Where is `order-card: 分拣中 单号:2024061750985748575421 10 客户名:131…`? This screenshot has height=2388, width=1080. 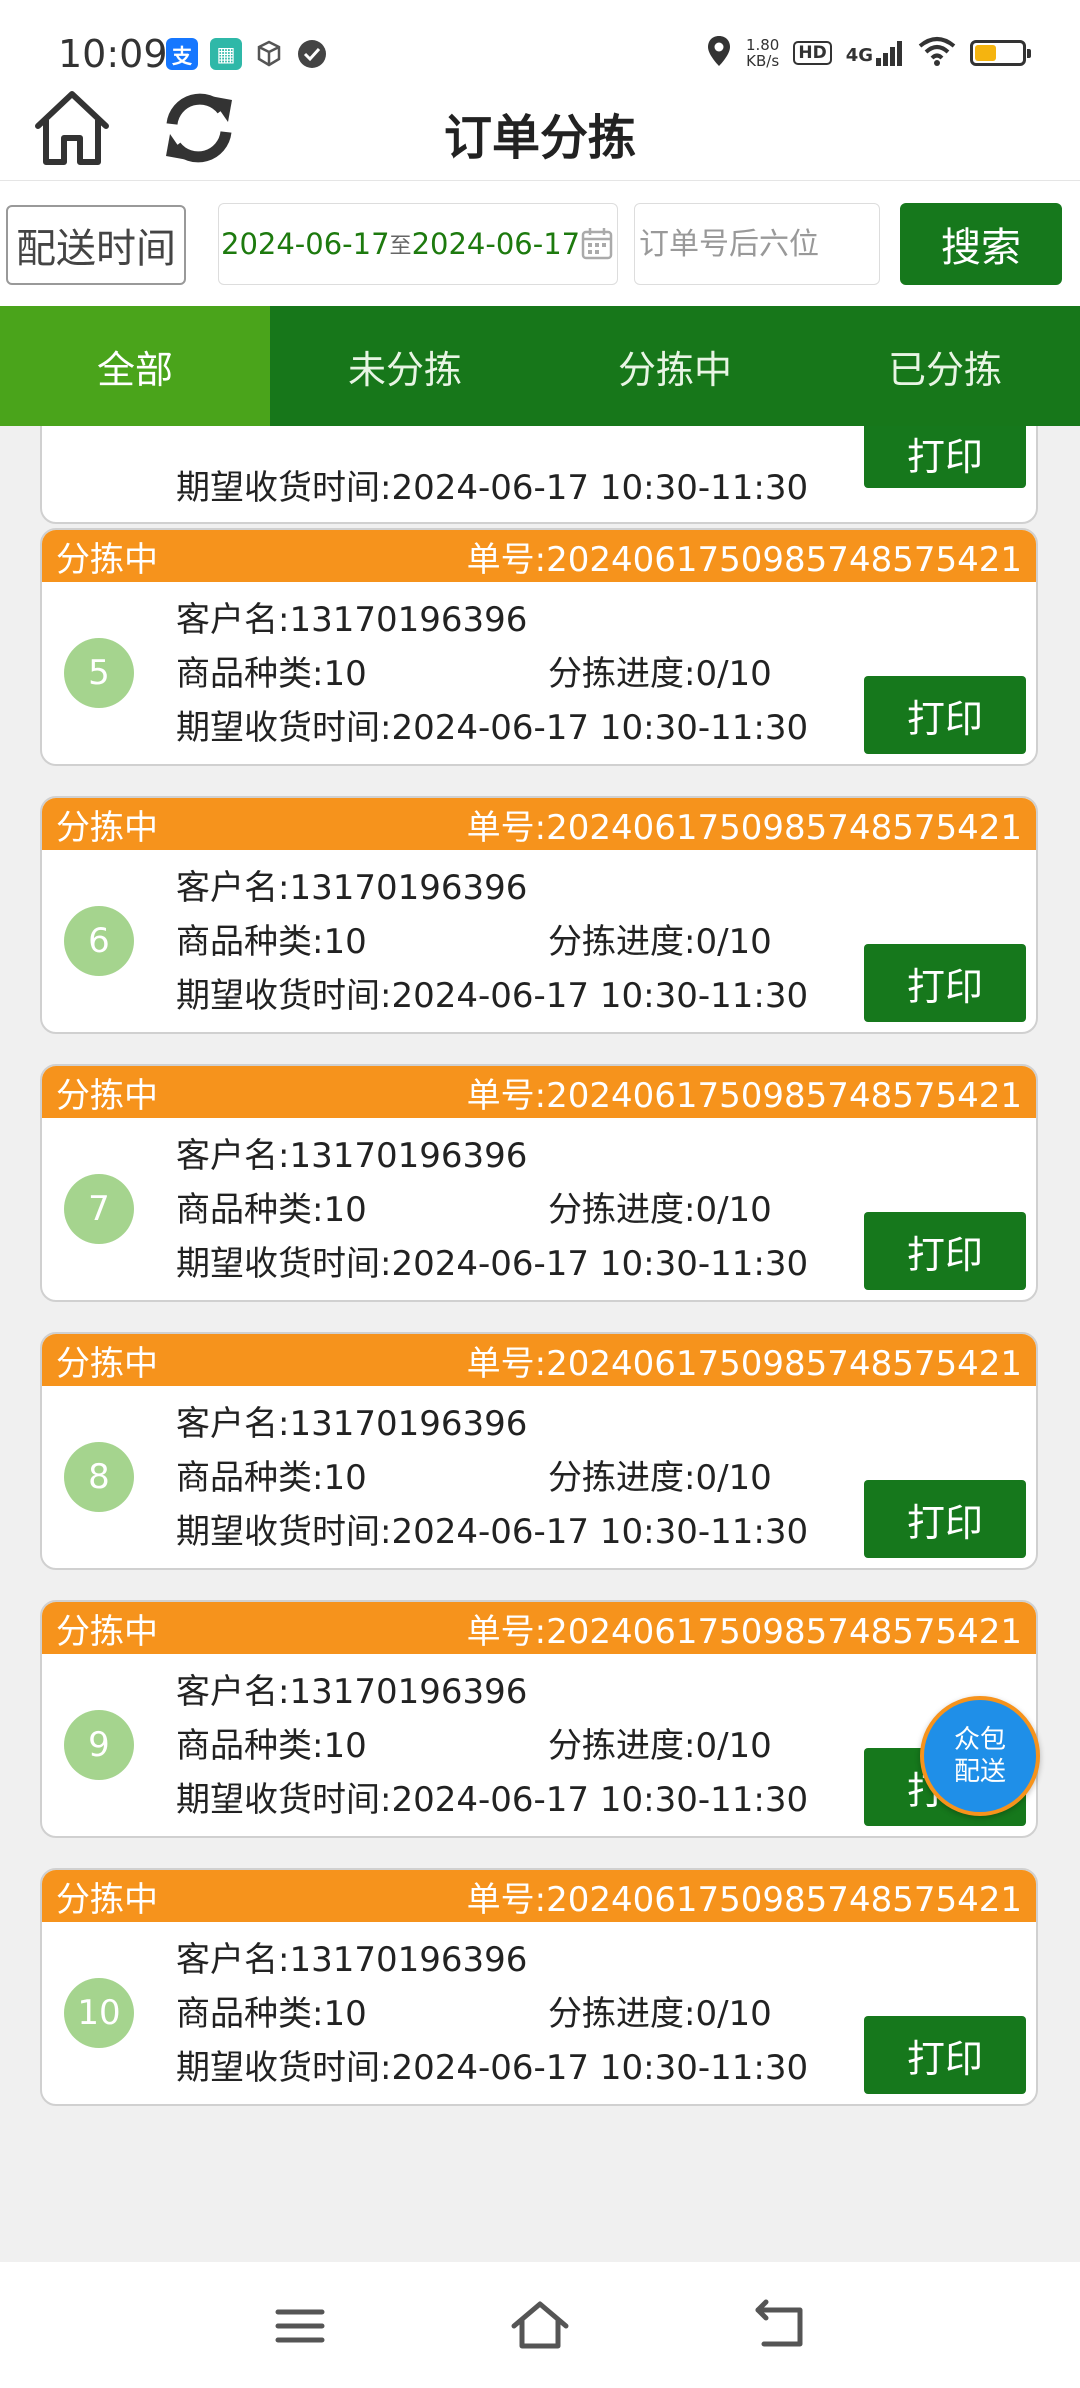
order-card: 分拣中 单号:2024061750985748575421 10 客户名:131… is located at coordinates (539, 1987).